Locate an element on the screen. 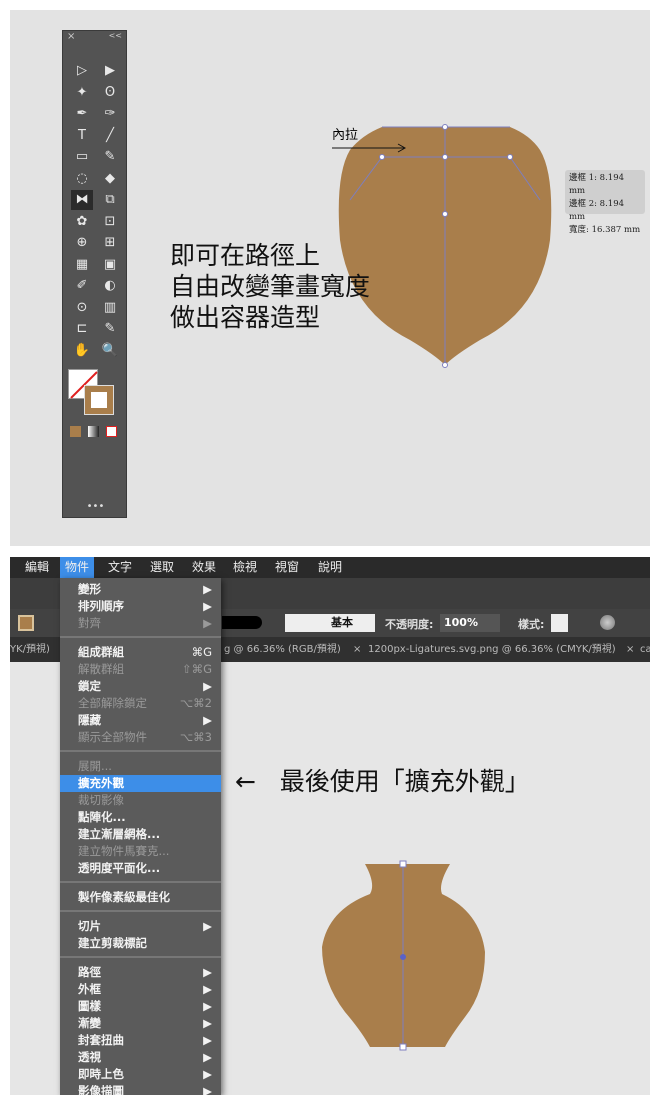  tool-icon: ⊞ is located at coordinates (110, 243).